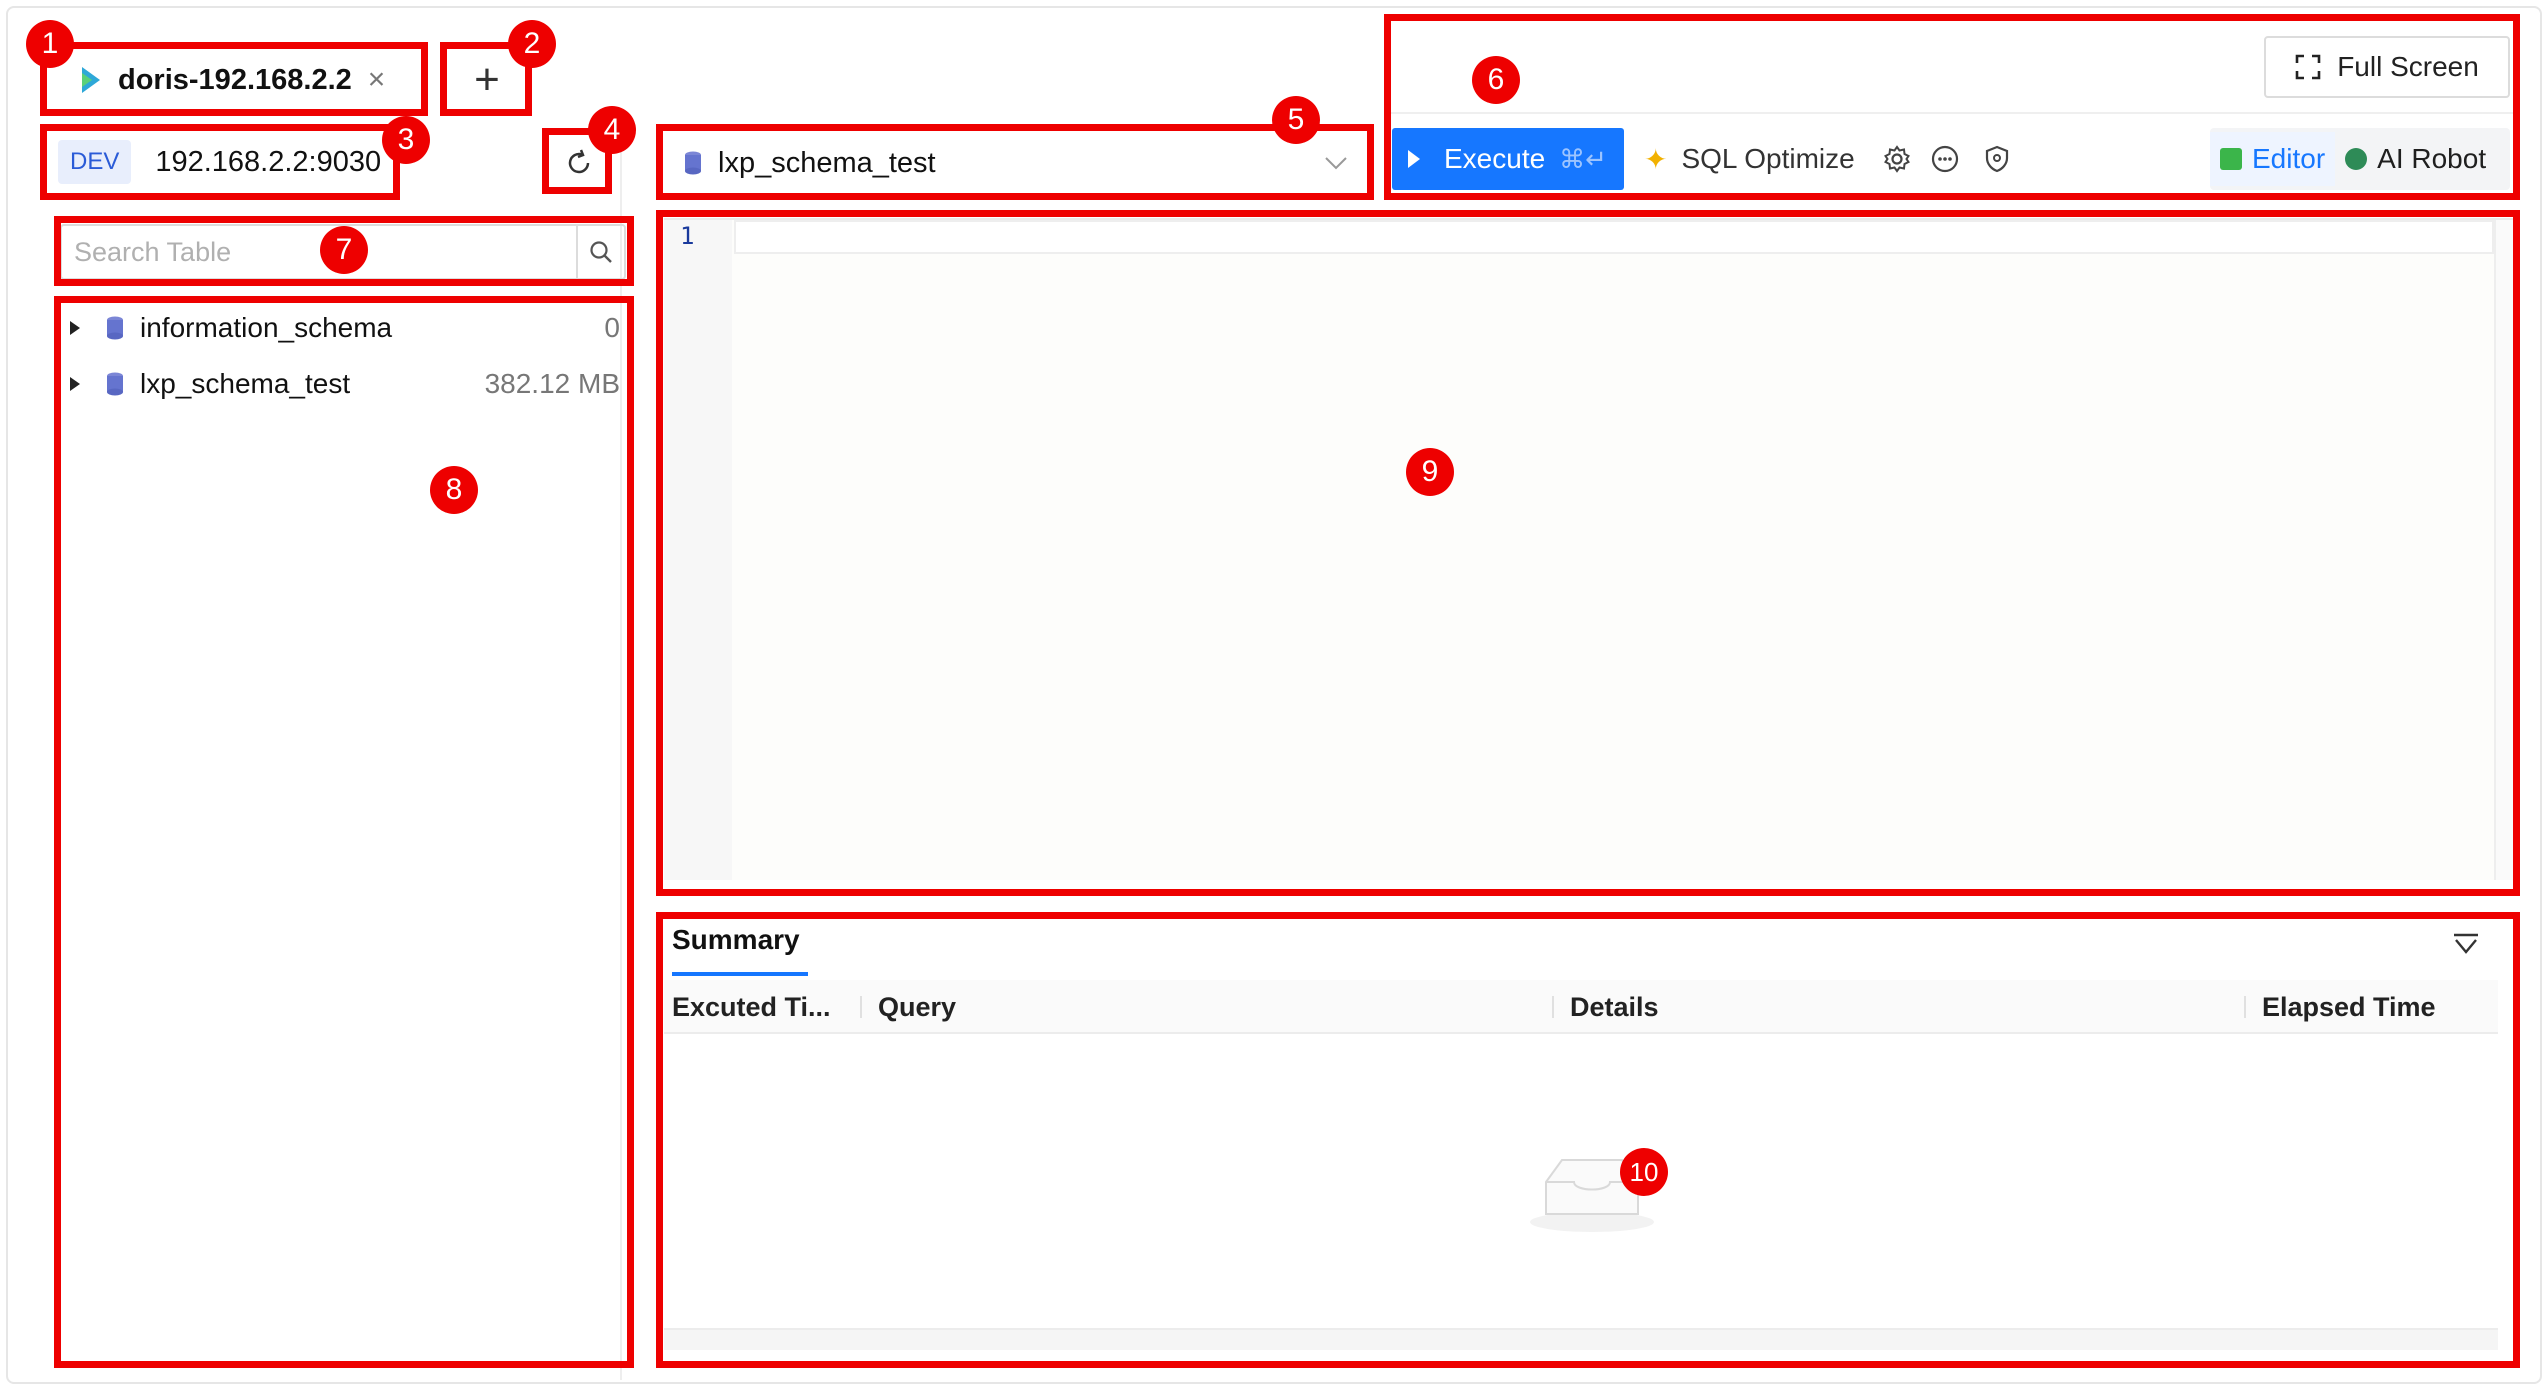 This screenshot has width=2548, height=1390. What do you see at coordinates (827, 162) in the screenshot?
I see `database-select-value: lxp_schema_test` at bounding box center [827, 162].